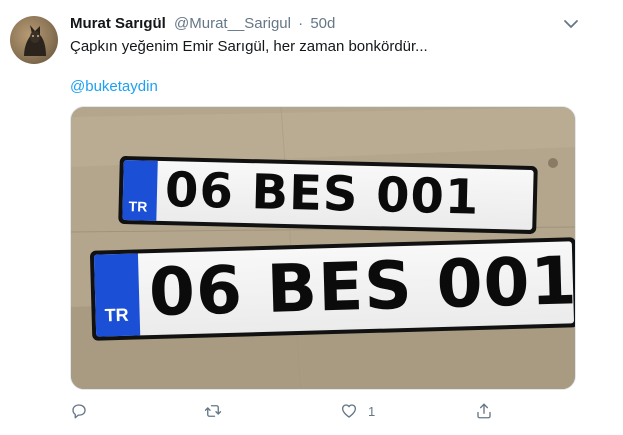 This screenshot has height=435, width=623. What do you see at coordinates (118, 23) in the screenshot?
I see `author-name: Murat Sarıgül` at bounding box center [118, 23].